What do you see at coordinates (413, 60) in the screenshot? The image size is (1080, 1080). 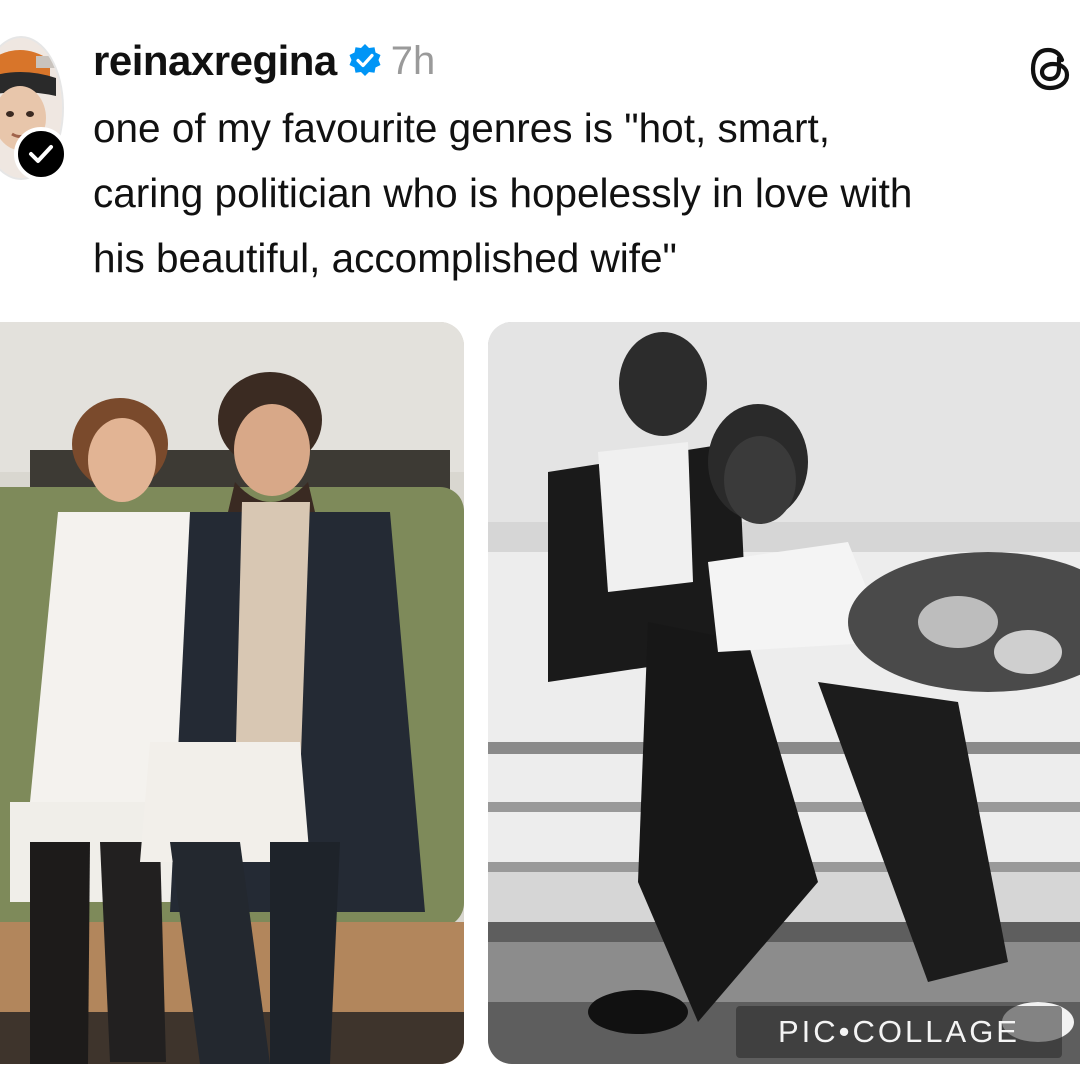 I see `post-timestamp: 7h` at bounding box center [413, 60].